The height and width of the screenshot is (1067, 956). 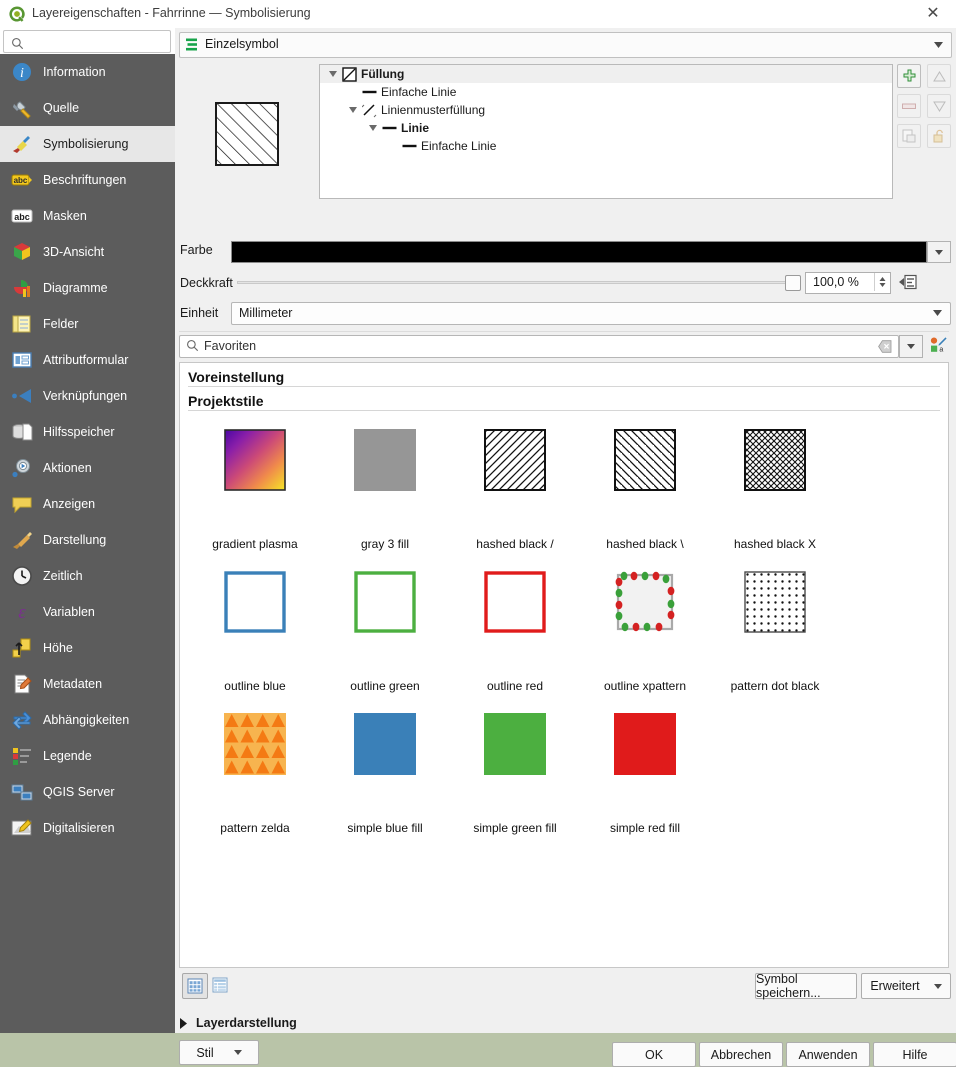 What do you see at coordinates (219, 1052) in the screenshot?
I see `style-button: Stil` at bounding box center [219, 1052].